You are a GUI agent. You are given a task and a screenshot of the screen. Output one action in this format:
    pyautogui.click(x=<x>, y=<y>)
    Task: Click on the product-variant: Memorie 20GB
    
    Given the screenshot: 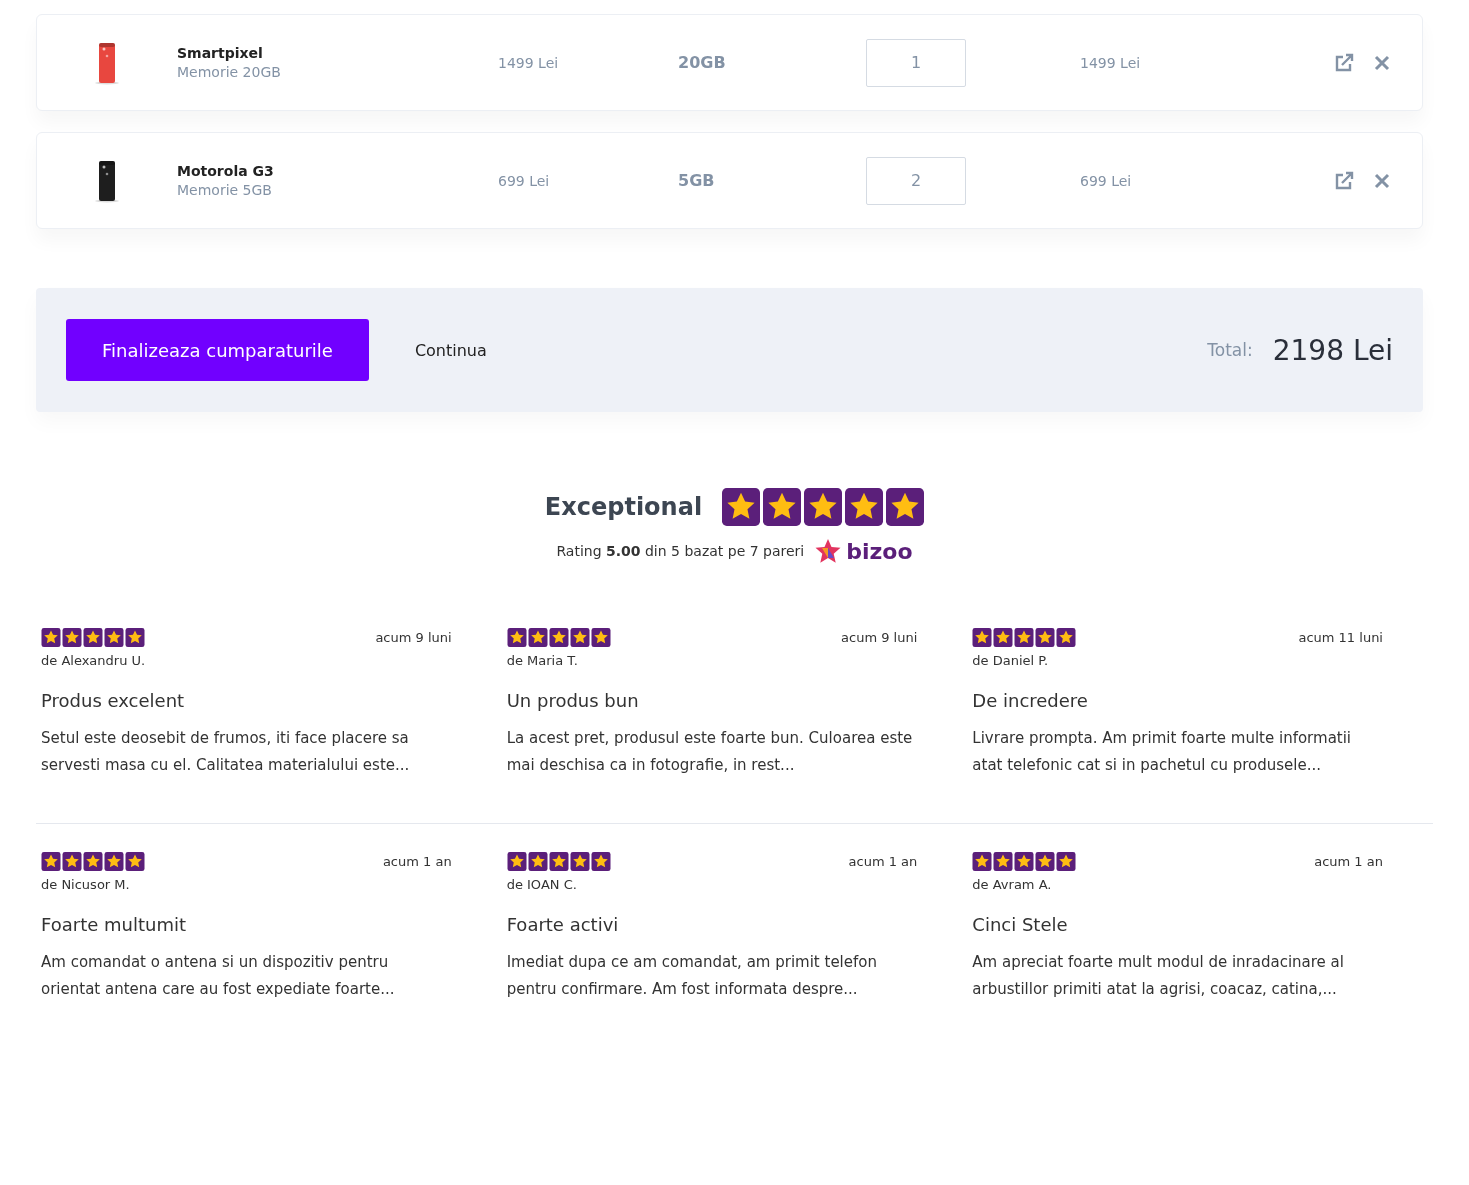 What is the action you would take?
    pyautogui.click(x=229, y=72)
    